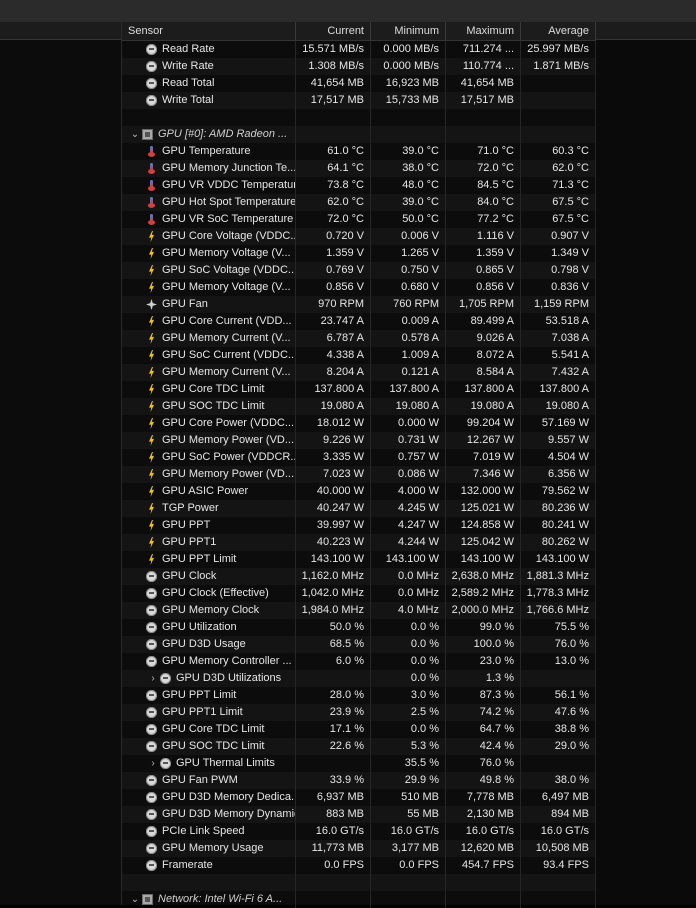 The width and height of the screenshot is (696, 908). Describe the element at coordinates (359, 542) in the screenshot. I see `table-row: GPU PPT1 40.223 W 4.244 W 125.042 W 80.262 W` at that location.